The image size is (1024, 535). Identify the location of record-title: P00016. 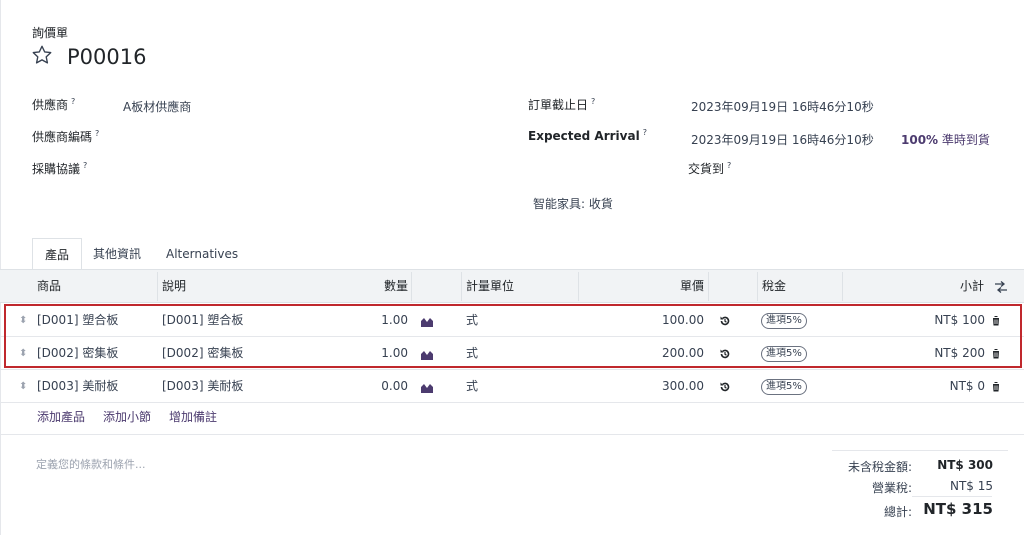
(107, 57).